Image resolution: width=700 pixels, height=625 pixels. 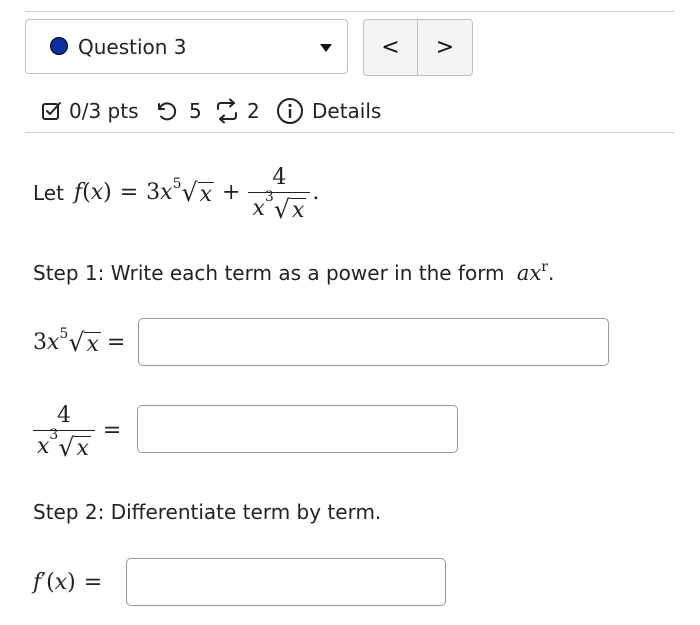 What do you see at coordinates (51, 111) in the screenshot?
I see `checkbox-edit-icon` at bounding box center [51, 111].